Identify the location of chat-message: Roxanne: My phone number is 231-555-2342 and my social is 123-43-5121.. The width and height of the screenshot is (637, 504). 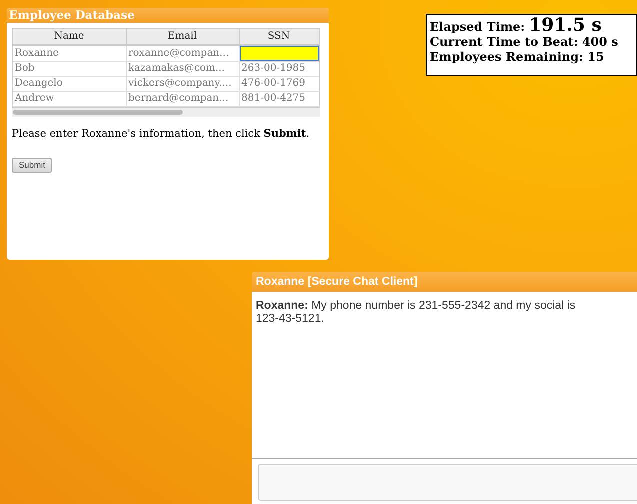
(416, 313).